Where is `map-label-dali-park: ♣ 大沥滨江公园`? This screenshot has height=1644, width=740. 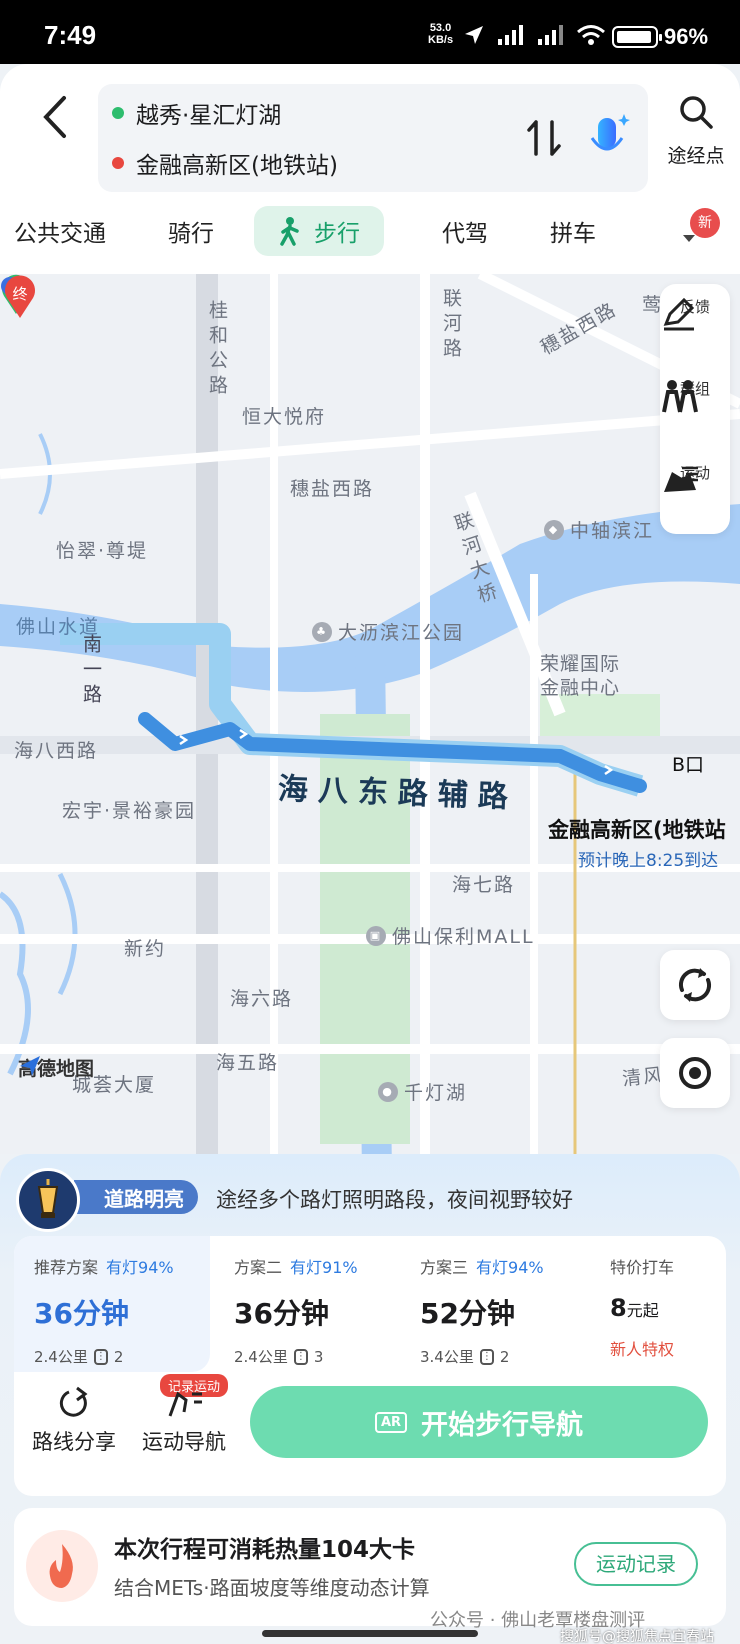 map-label-dali-park: ♣ 大沥滨江公园 is located at coordinates (388, 631).